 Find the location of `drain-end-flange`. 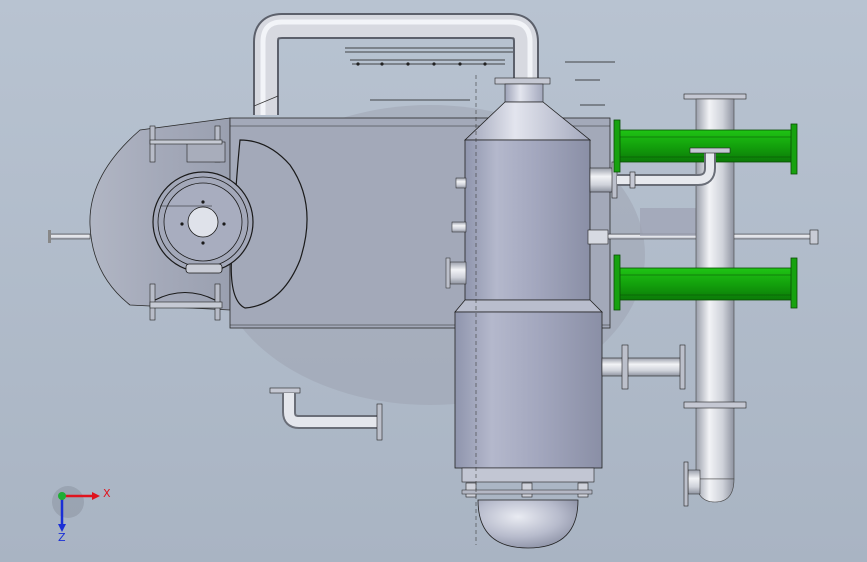

drain-end-flange is located at coordinates (379, 422).